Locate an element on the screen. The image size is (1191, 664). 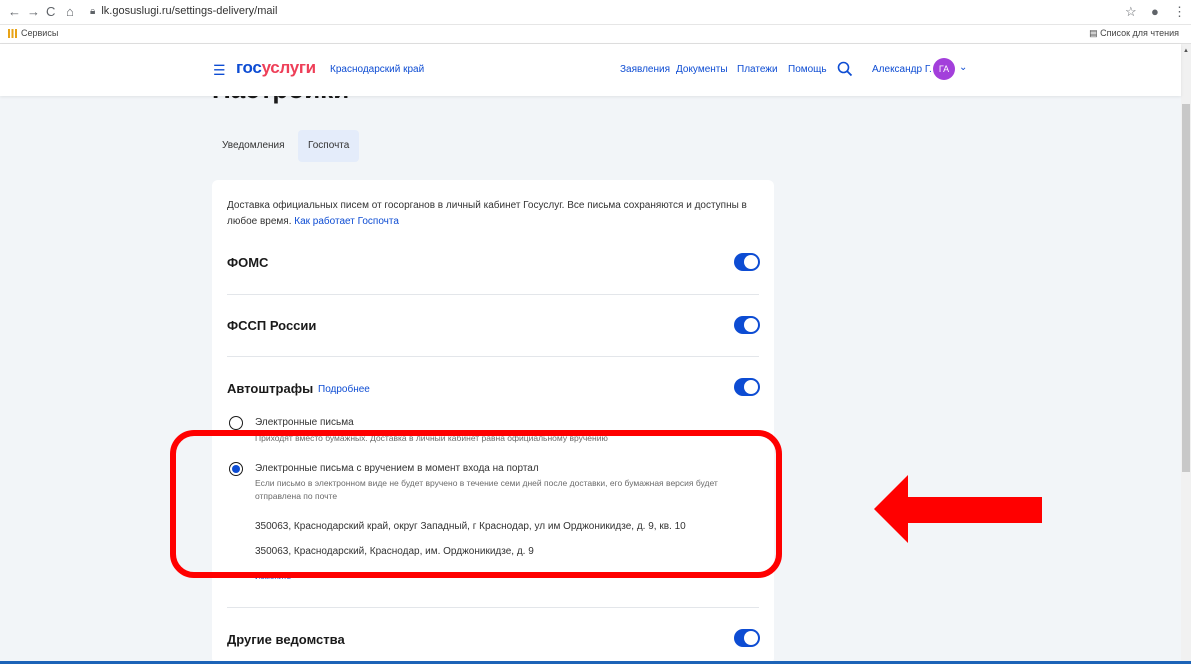
url-text: lk.gosuslugi.ru/settings-delivery/mail is located at coordinates (189, 11).